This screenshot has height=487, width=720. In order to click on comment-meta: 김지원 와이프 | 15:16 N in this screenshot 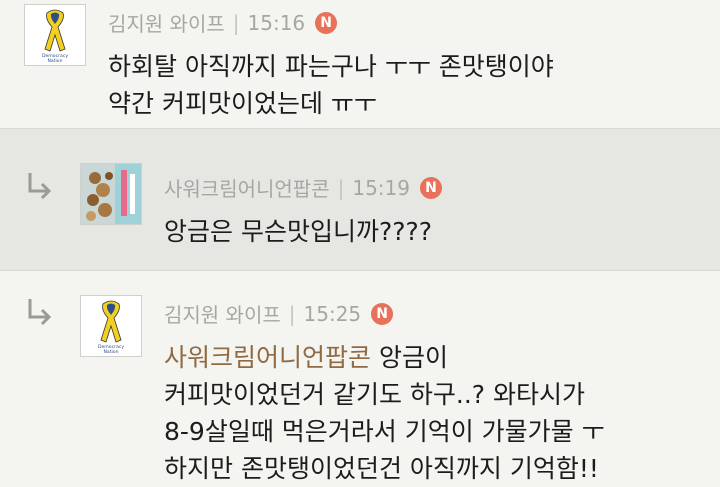, I will do `click(223, 22)`.